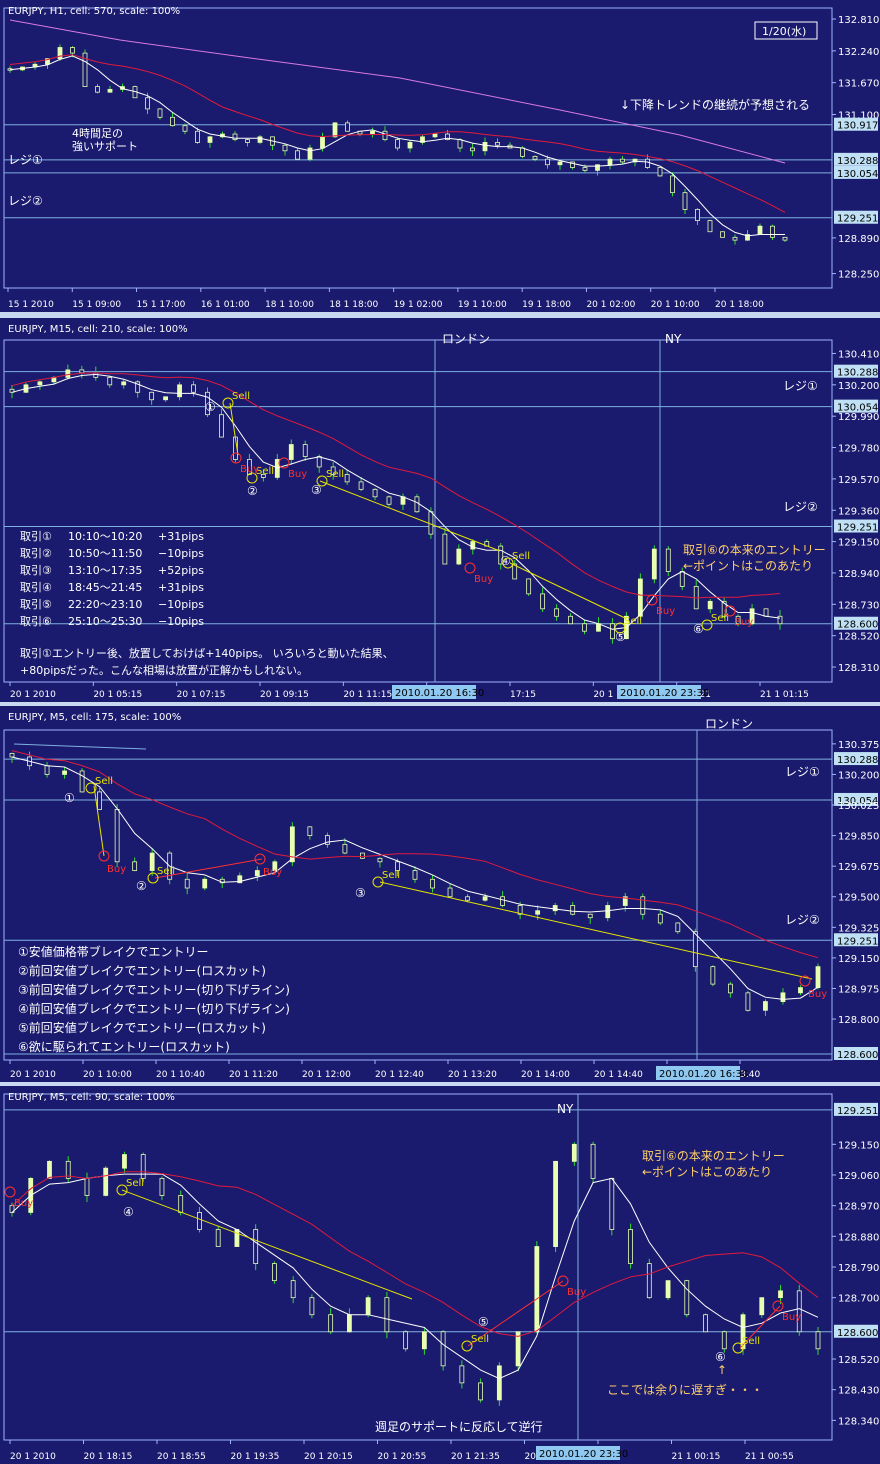 This screenshot has height=1464, width=880. I want to click on trade-time: 13:10〜17:35, so click(105, 570).